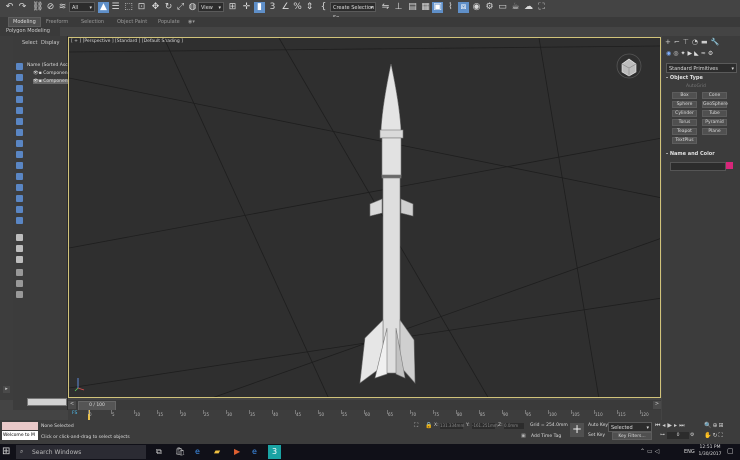 This screenshot has width=740, height=460. I want to click on explorer-tab-display: Display, so click(50, 43).